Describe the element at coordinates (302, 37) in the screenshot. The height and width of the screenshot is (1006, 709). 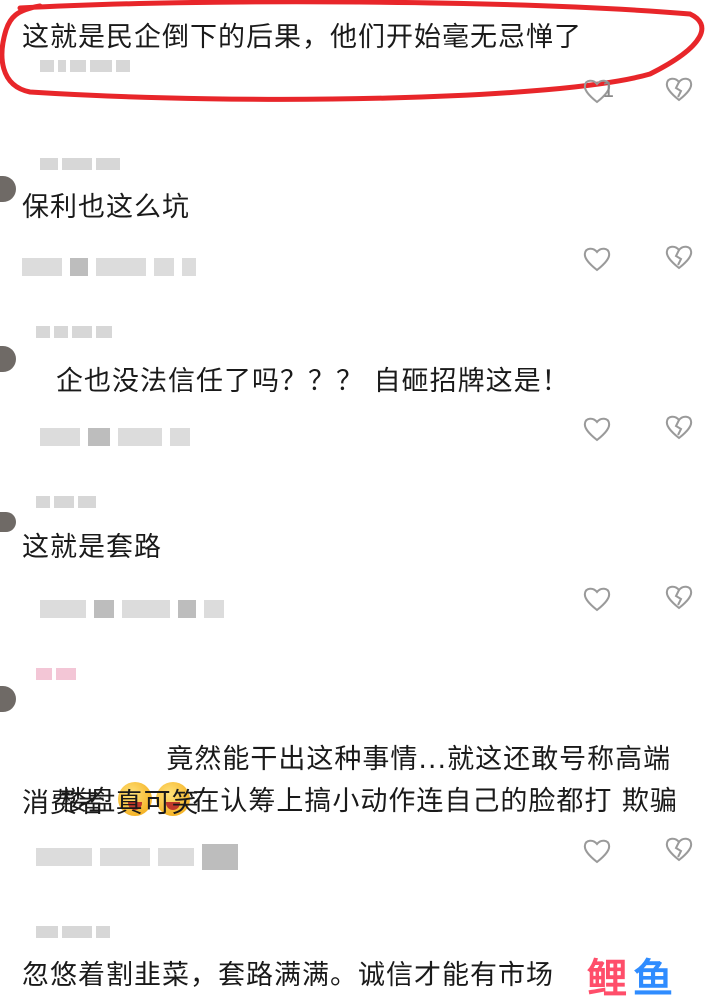
I see `comment-text: 这就是民企倒下的后果，他们开始毫无忌惮了` at that location.